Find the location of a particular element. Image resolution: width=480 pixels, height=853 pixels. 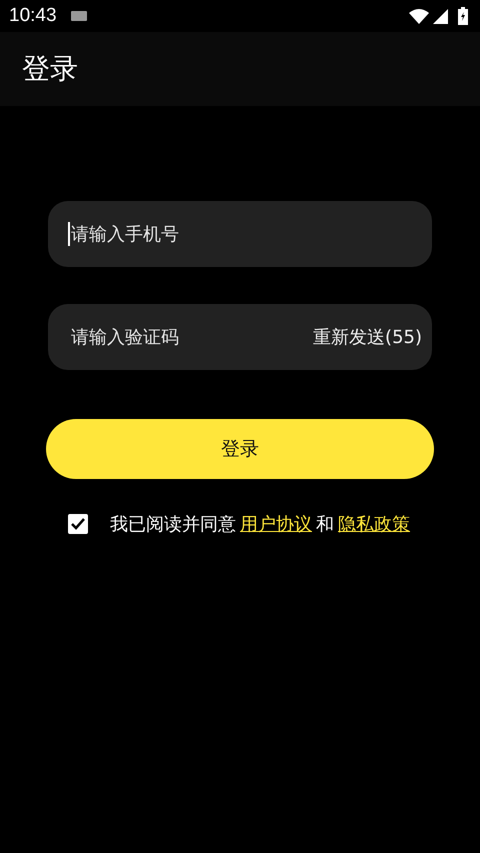

phone-field: 请输入手机号 is located at coordinates (240, 234).